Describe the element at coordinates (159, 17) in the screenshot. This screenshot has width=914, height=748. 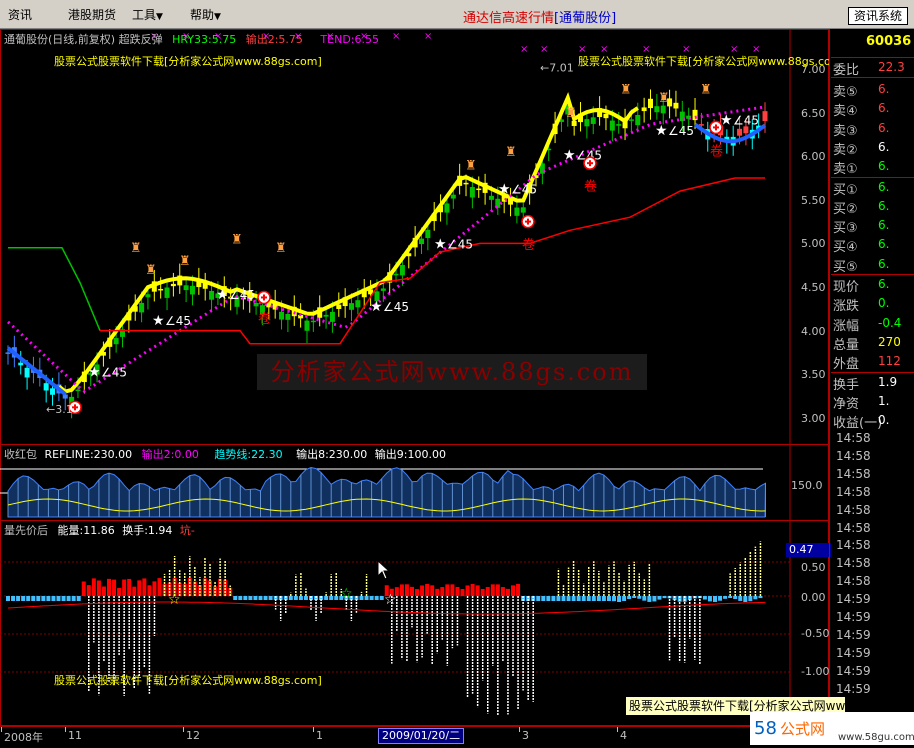
I see `chevron-down-icon: ▼` at that location.